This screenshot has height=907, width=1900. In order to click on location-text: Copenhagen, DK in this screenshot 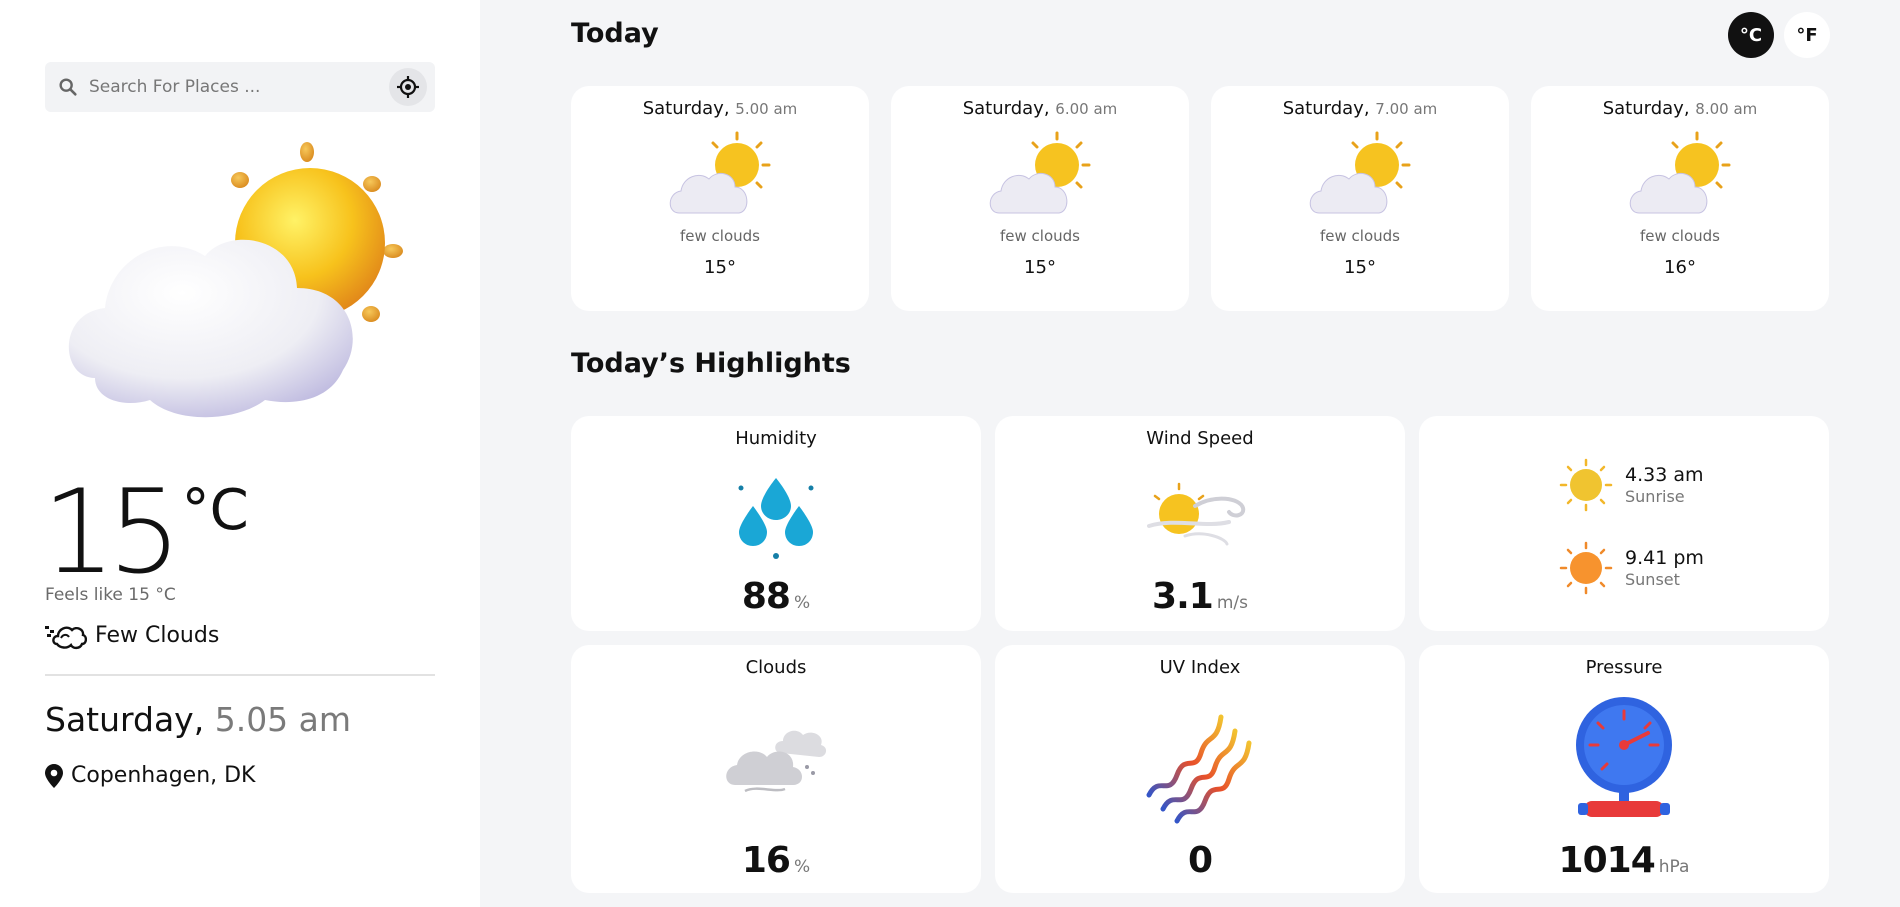, I will do `click(163, 775)`.